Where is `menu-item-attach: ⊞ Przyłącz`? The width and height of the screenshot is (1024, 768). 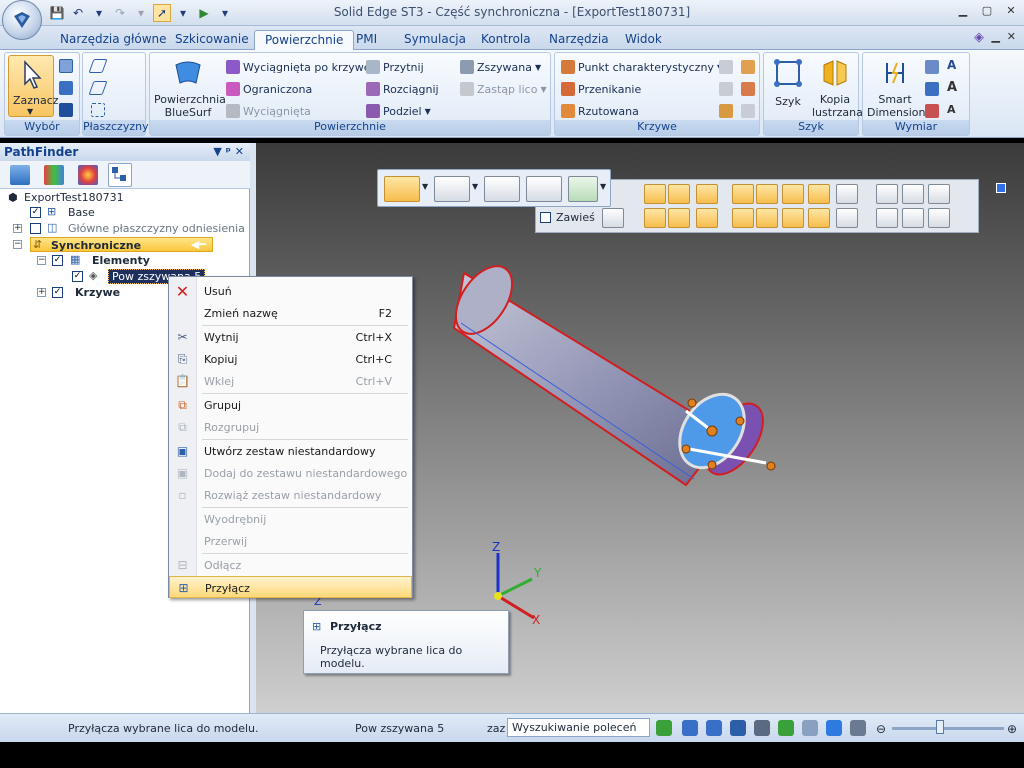
menu-item-attach: ⊞ Przyłącz is located at coordinates (290, 587).